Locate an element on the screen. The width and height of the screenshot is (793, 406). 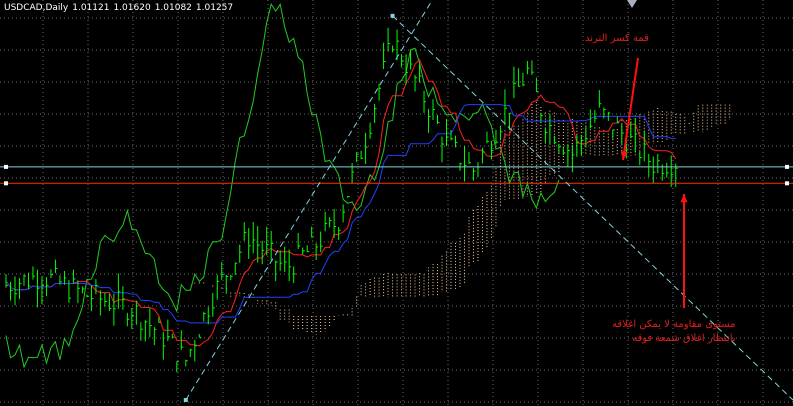
resistance-arrow-icon-head is located at coordinates (684, 198).